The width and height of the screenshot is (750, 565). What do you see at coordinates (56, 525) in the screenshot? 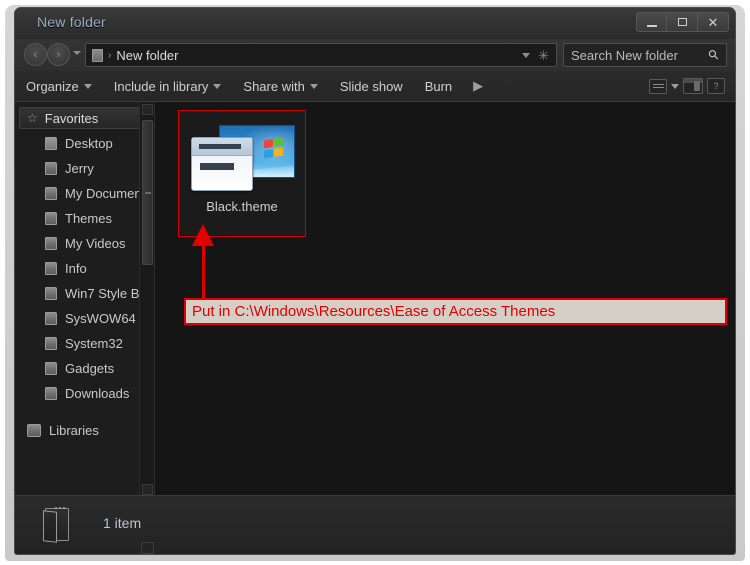
I see `folder-status-icon` at bounding box center [56, 525].